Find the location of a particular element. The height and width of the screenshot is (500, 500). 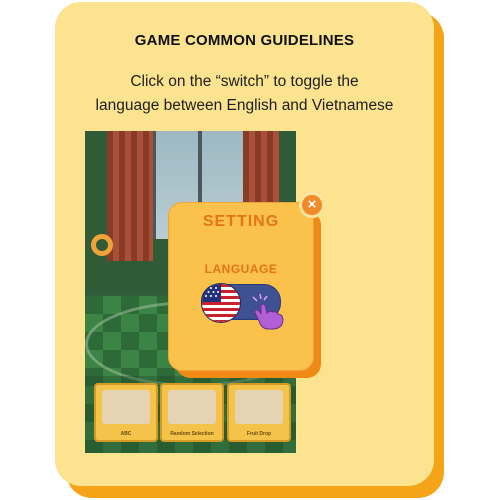

hand-pointer-icon is located at coordinates (266, 313).